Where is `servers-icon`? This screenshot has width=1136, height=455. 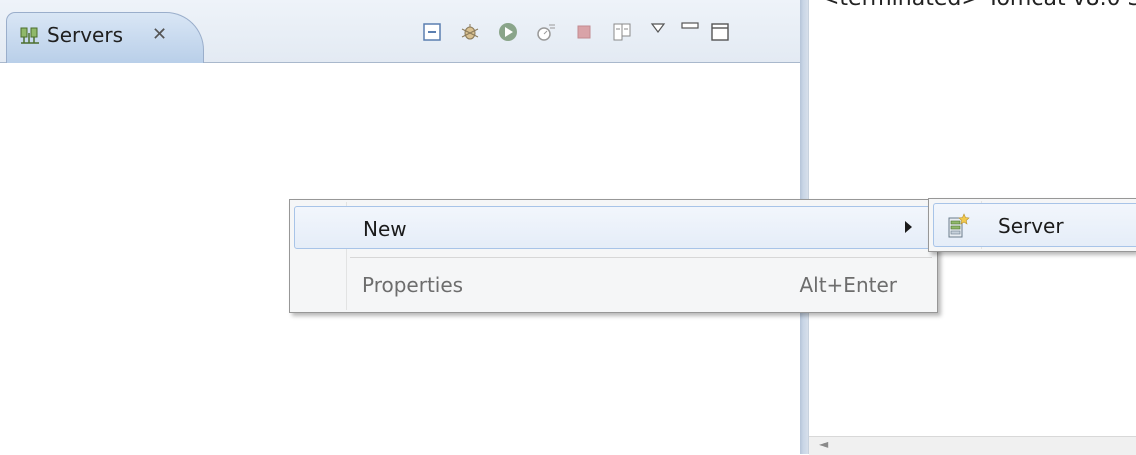
servers-icon is located at coordinates (29, 35).